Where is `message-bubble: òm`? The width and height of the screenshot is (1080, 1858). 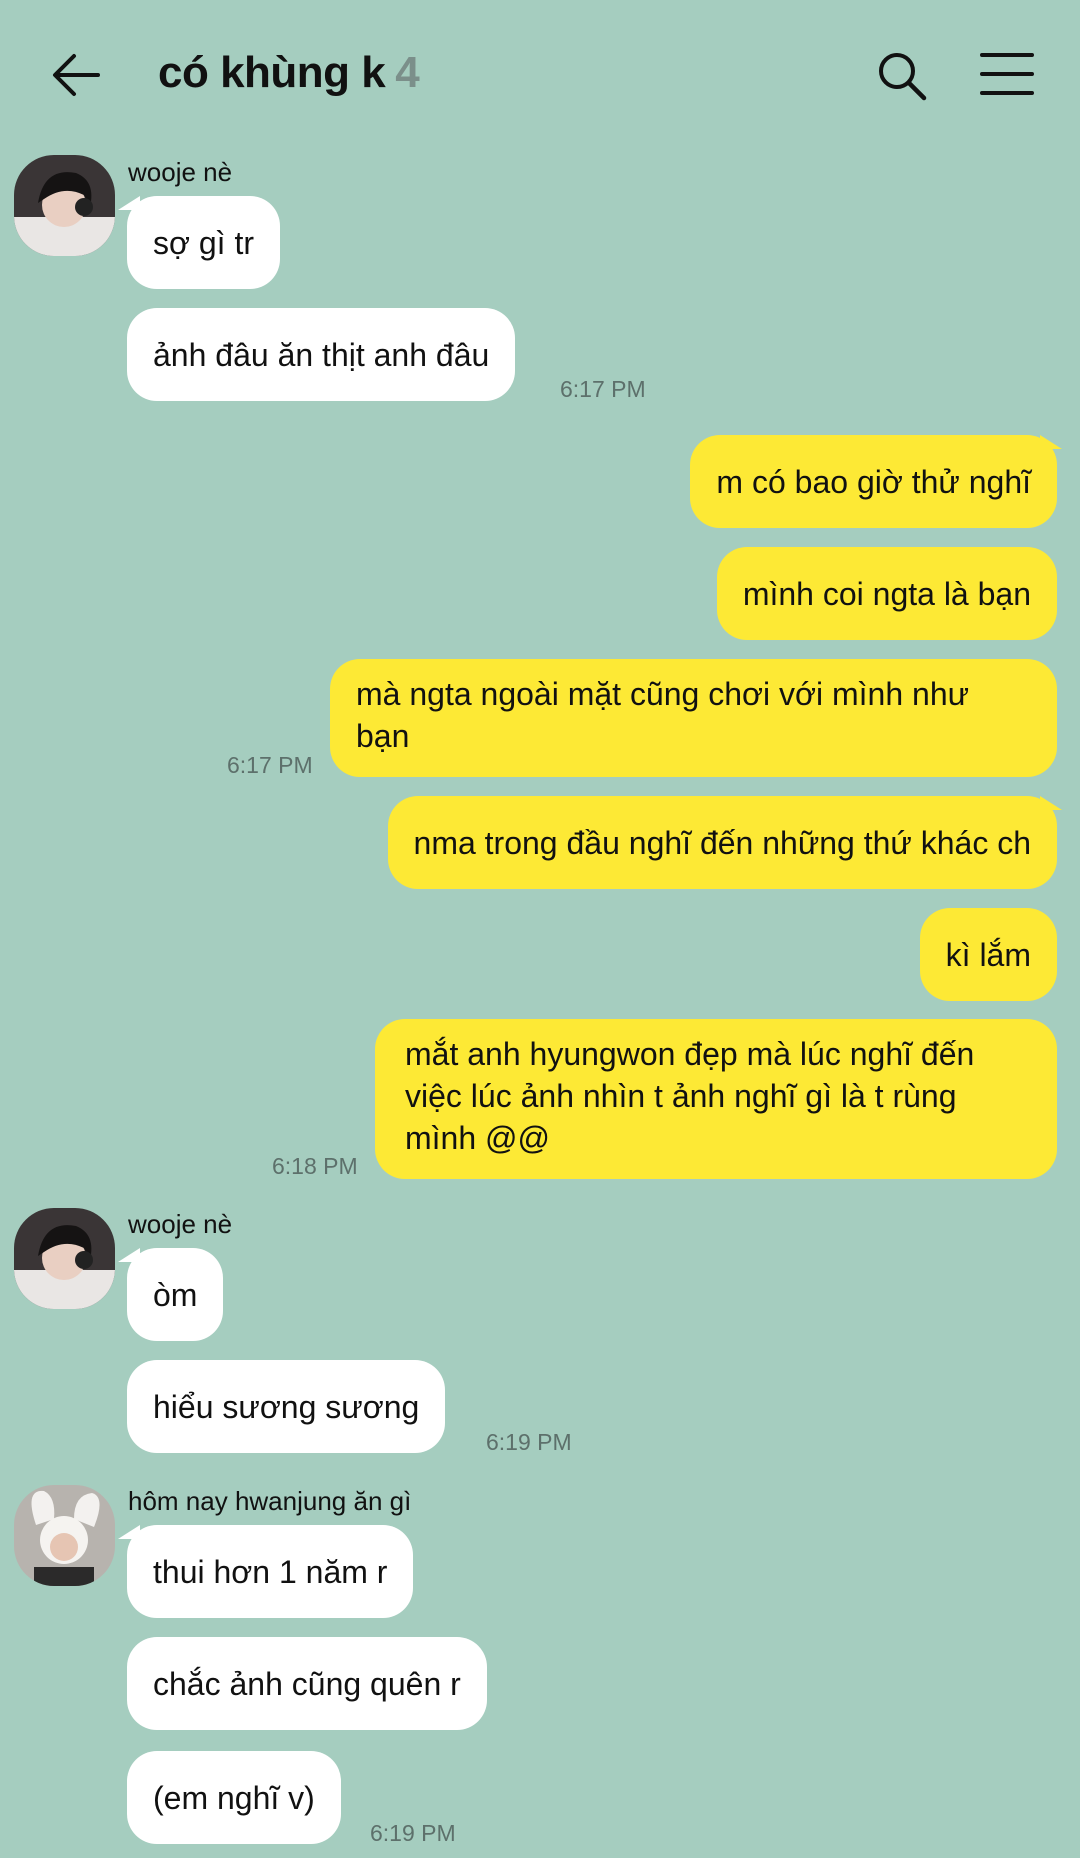 message-bubble: òm is located at coordinates (175, 1294).